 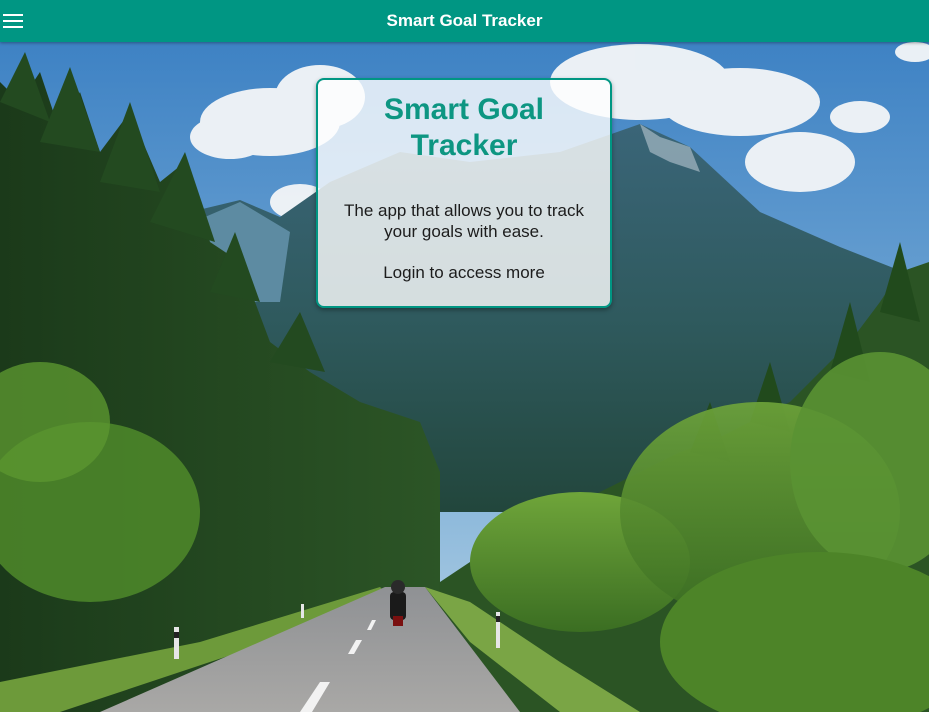 I want to click on toolbar-title: Smart Goal Tracker, so click(x=464, y=20).